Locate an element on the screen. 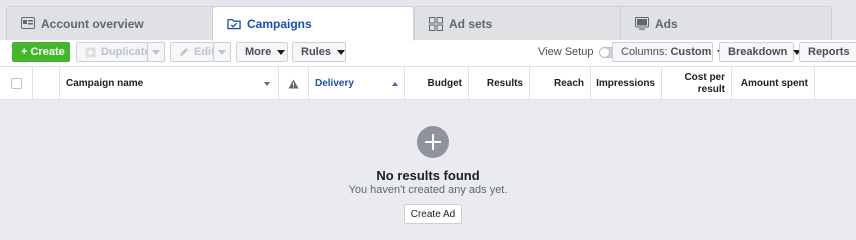  tab-account-overview: Account overview is located at coordinates (112, 23).